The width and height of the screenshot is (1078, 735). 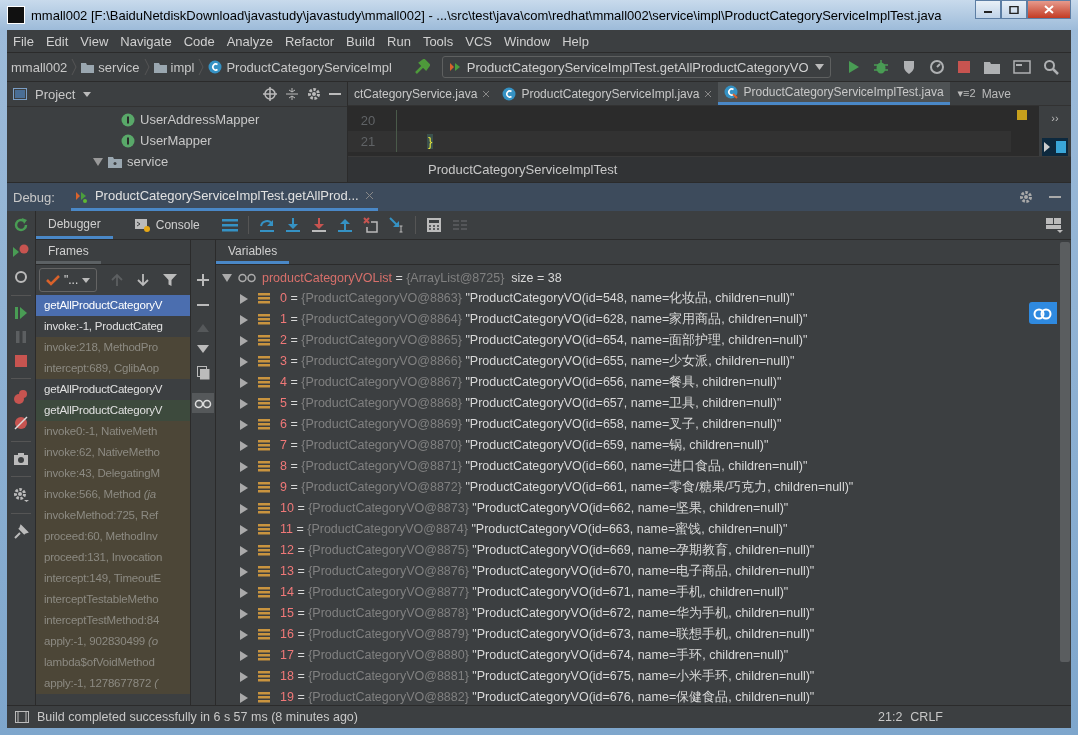 I want to click on hammer-icon, so click(x=421, y=67).